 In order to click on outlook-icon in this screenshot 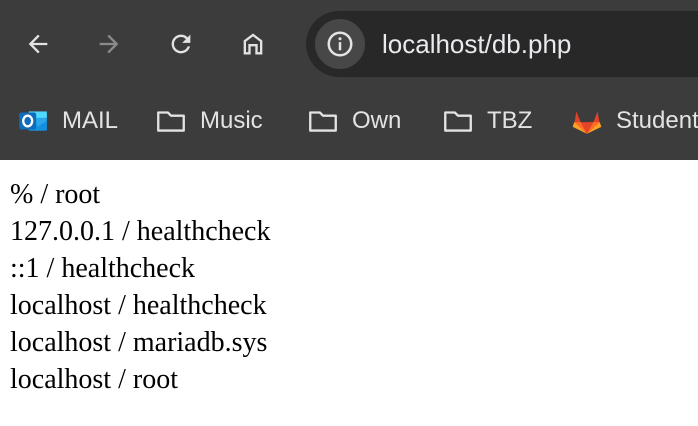, I will do `click(33, 121)`.